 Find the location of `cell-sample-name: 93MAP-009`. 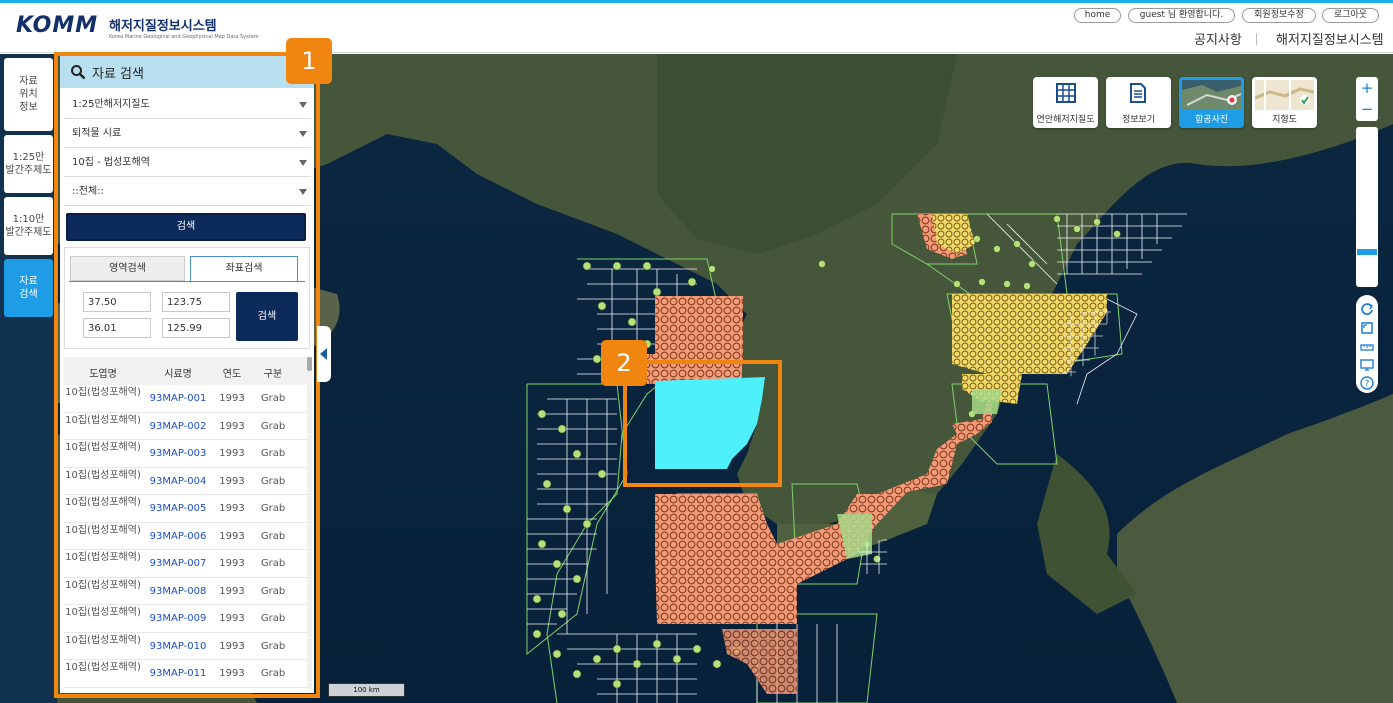

cell-sample-name: 93MAP-009 is located at coordinates (178, 618).